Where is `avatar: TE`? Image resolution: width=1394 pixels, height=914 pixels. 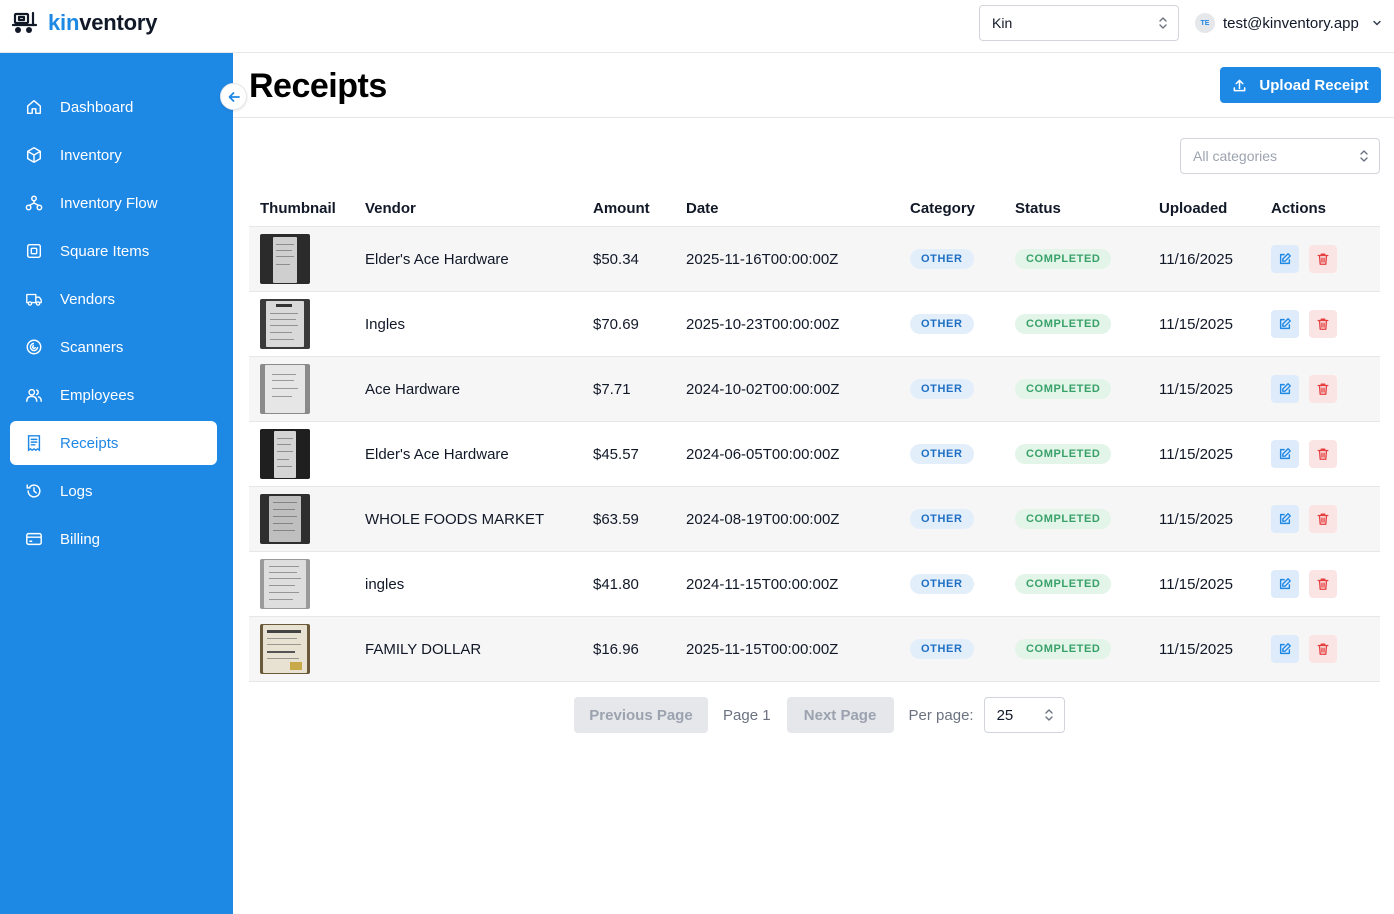 avatar: TE is located at coordinates (1205, 23).